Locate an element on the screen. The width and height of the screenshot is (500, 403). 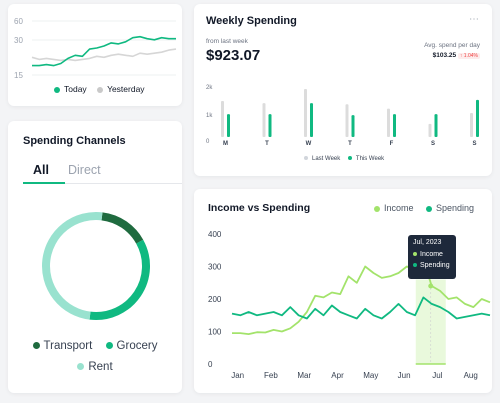
today-vs-yesterday-card: 60 30 15 Today Yesterday is located at coordinates (95, 55).